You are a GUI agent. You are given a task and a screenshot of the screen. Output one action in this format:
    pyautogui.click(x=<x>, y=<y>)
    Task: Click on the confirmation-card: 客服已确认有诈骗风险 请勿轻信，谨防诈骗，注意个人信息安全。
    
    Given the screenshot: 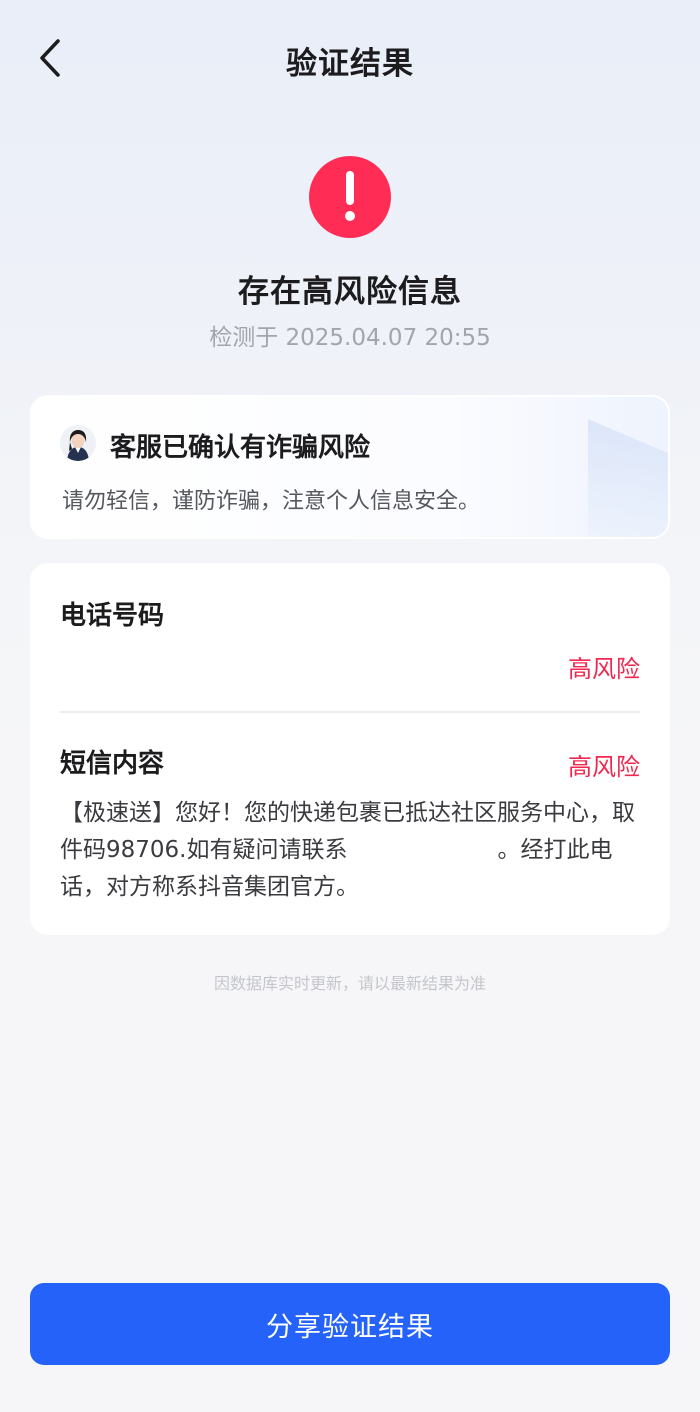 What is the action you would take?
    pyautogui.click(x=350, y=467)
    